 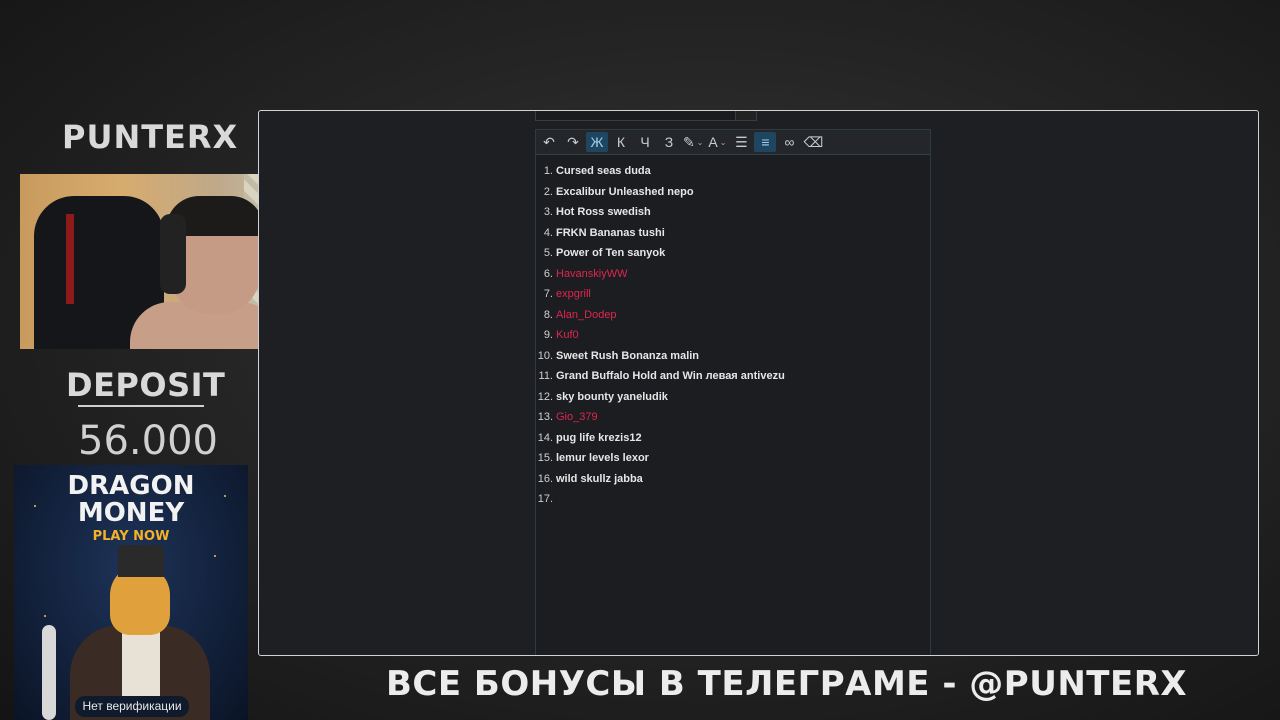 What do you see at coordinates (603, 212) in the screenshot?
I see `list-item-text: Hot Ross swedish` at bounding box center [603, 212].